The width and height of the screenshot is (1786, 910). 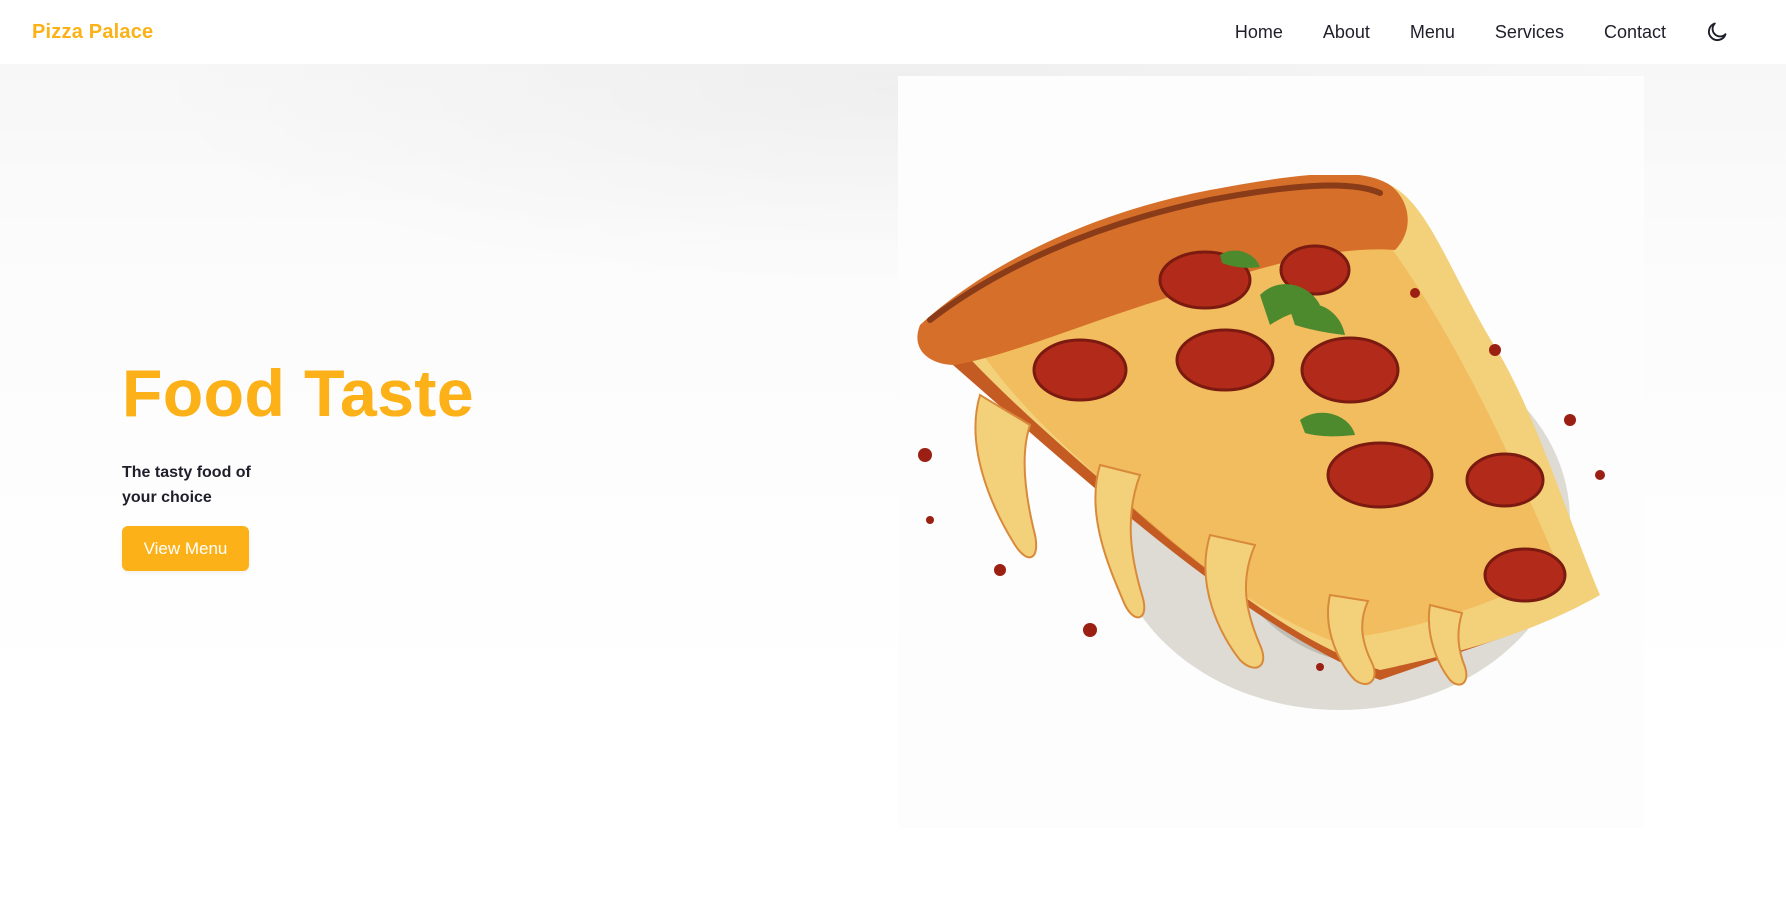 I want to click on hero-title: Food Taste, so click(x=298, y=393).